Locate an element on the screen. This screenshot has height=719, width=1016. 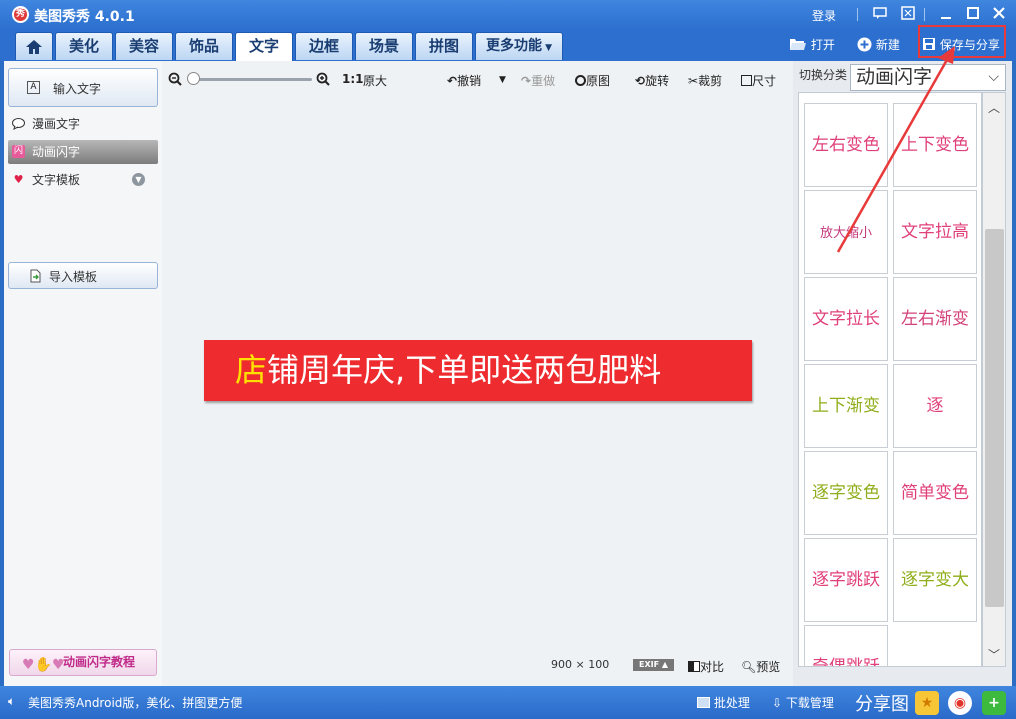
anim-text-icon: 闪 is located at coordinates (18, 151).